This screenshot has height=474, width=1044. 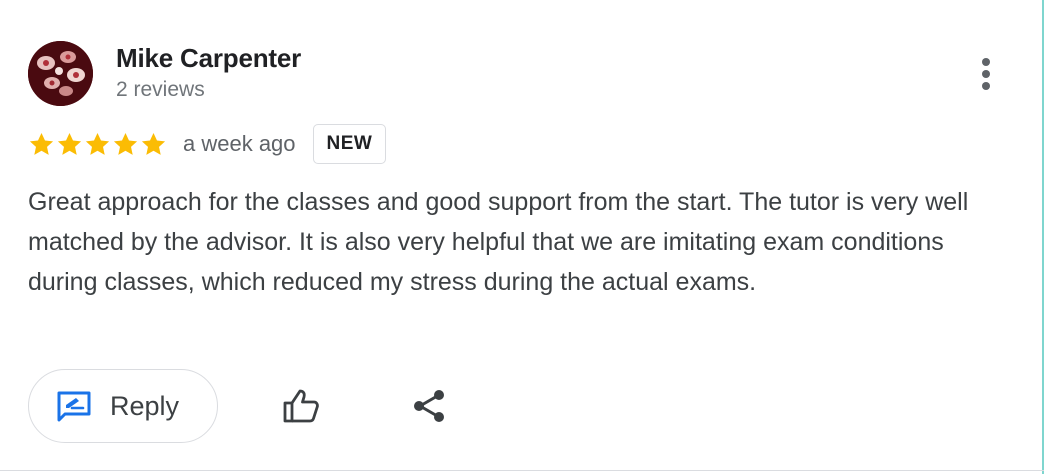 I want to click on share-button, so click(x=429, y=406).